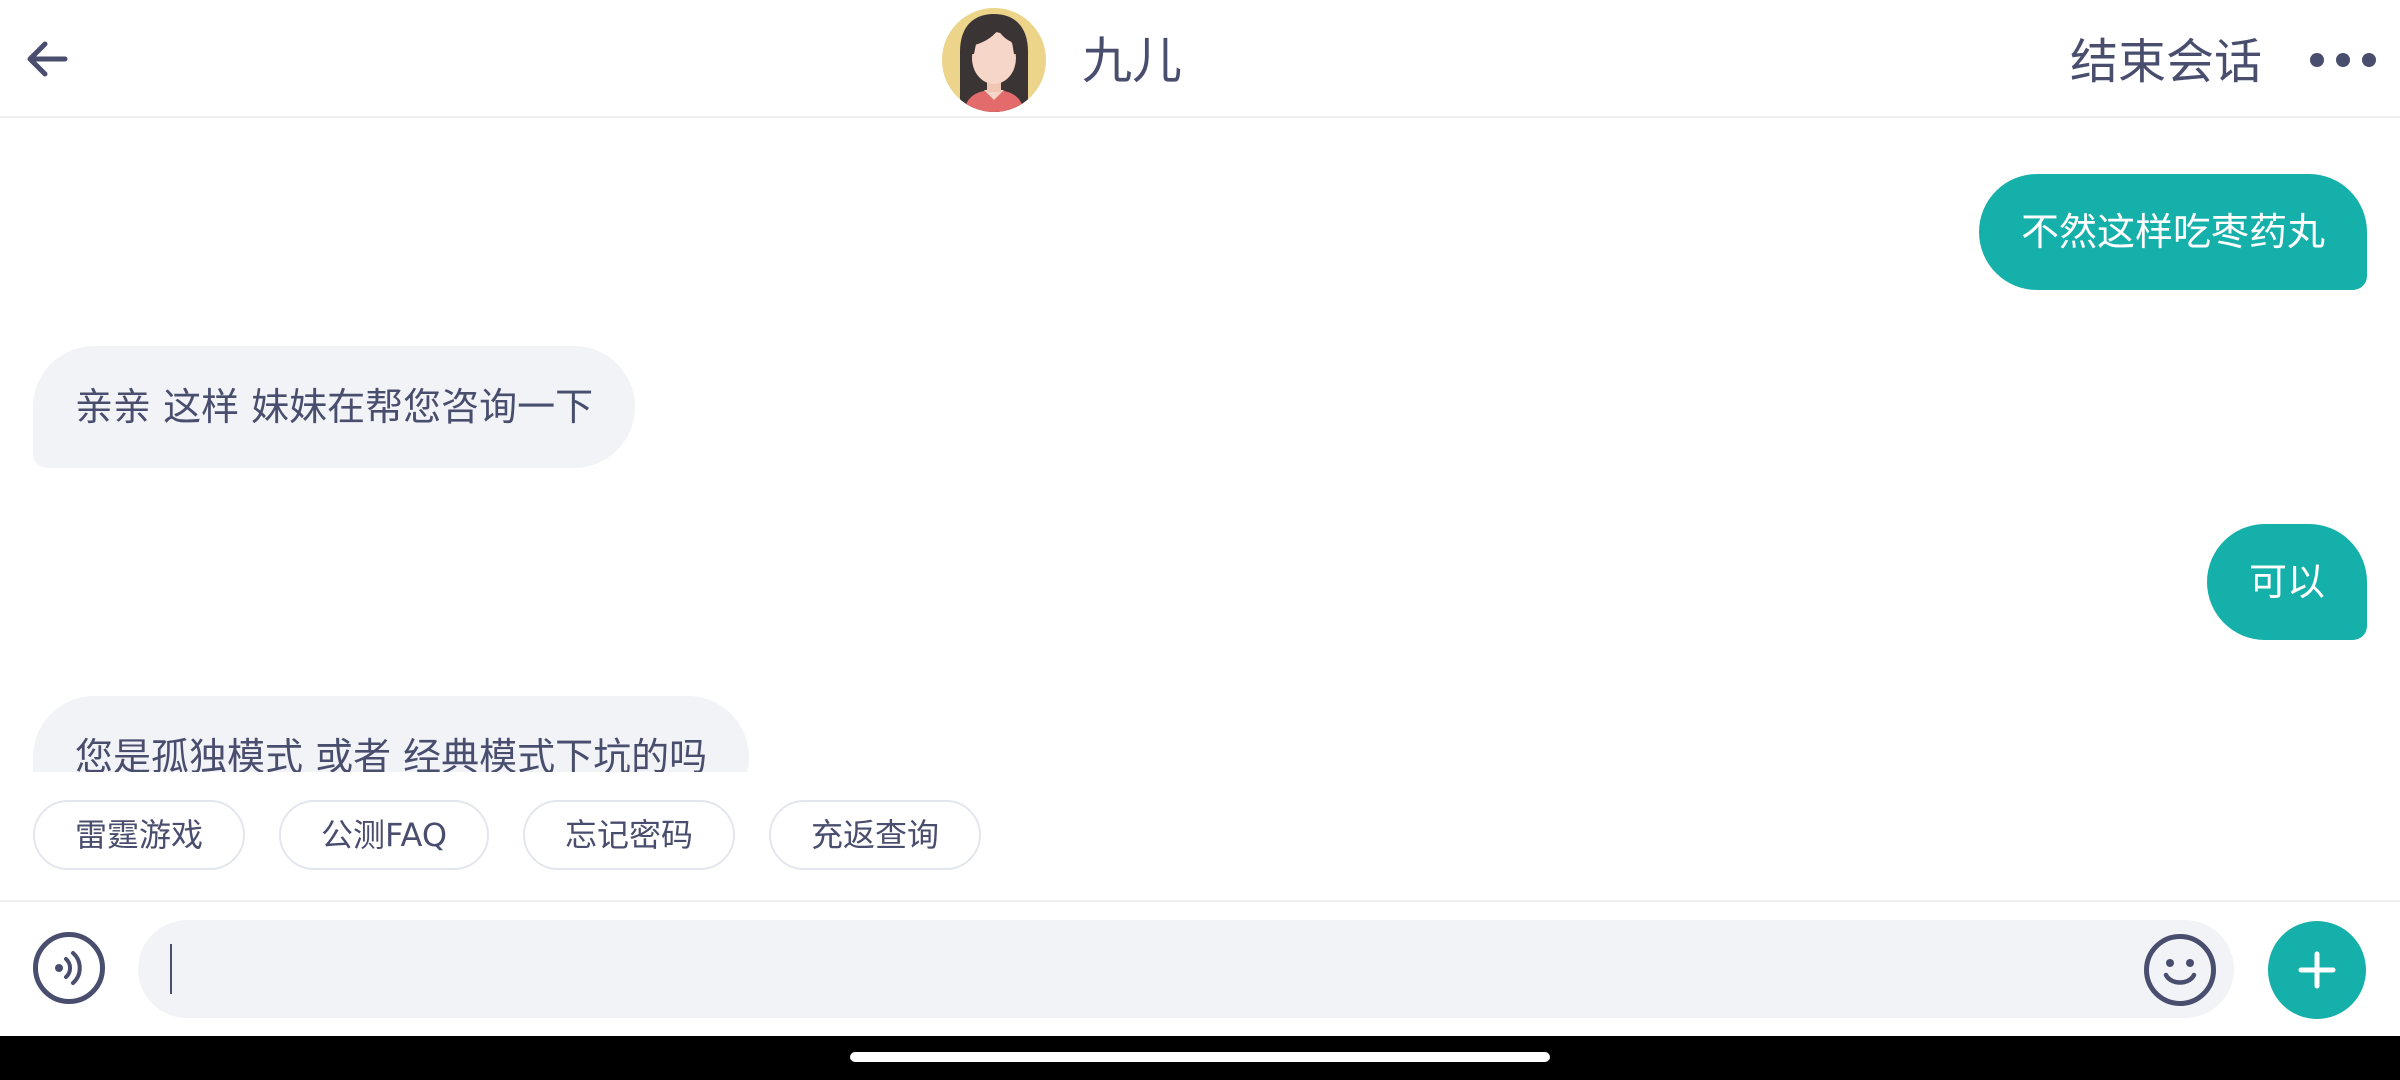 The image size is (2400, 1080). I want to click on system-navigation-bar, so click(1200, 1058).